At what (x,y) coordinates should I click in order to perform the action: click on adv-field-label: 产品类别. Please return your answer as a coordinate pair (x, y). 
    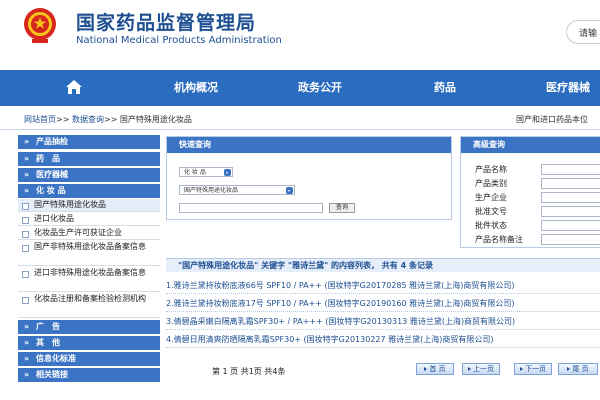
    Looking at the image, I should click on (491, 183).